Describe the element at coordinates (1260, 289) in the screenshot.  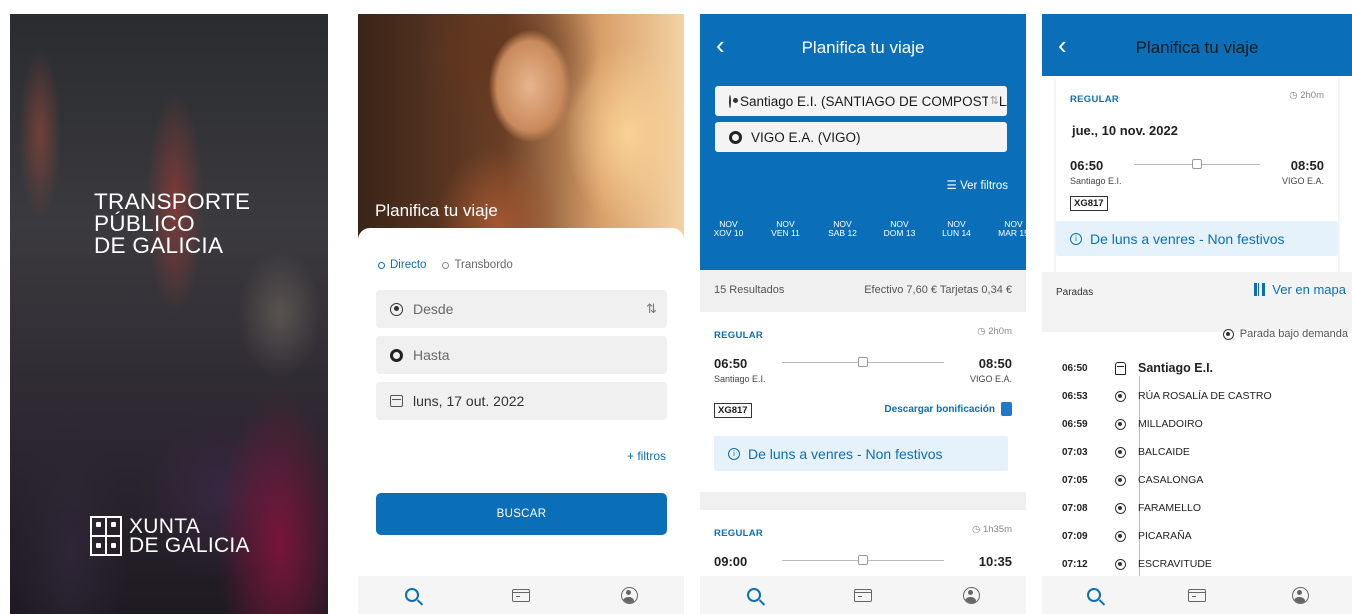
I see `map-icon` at that location.